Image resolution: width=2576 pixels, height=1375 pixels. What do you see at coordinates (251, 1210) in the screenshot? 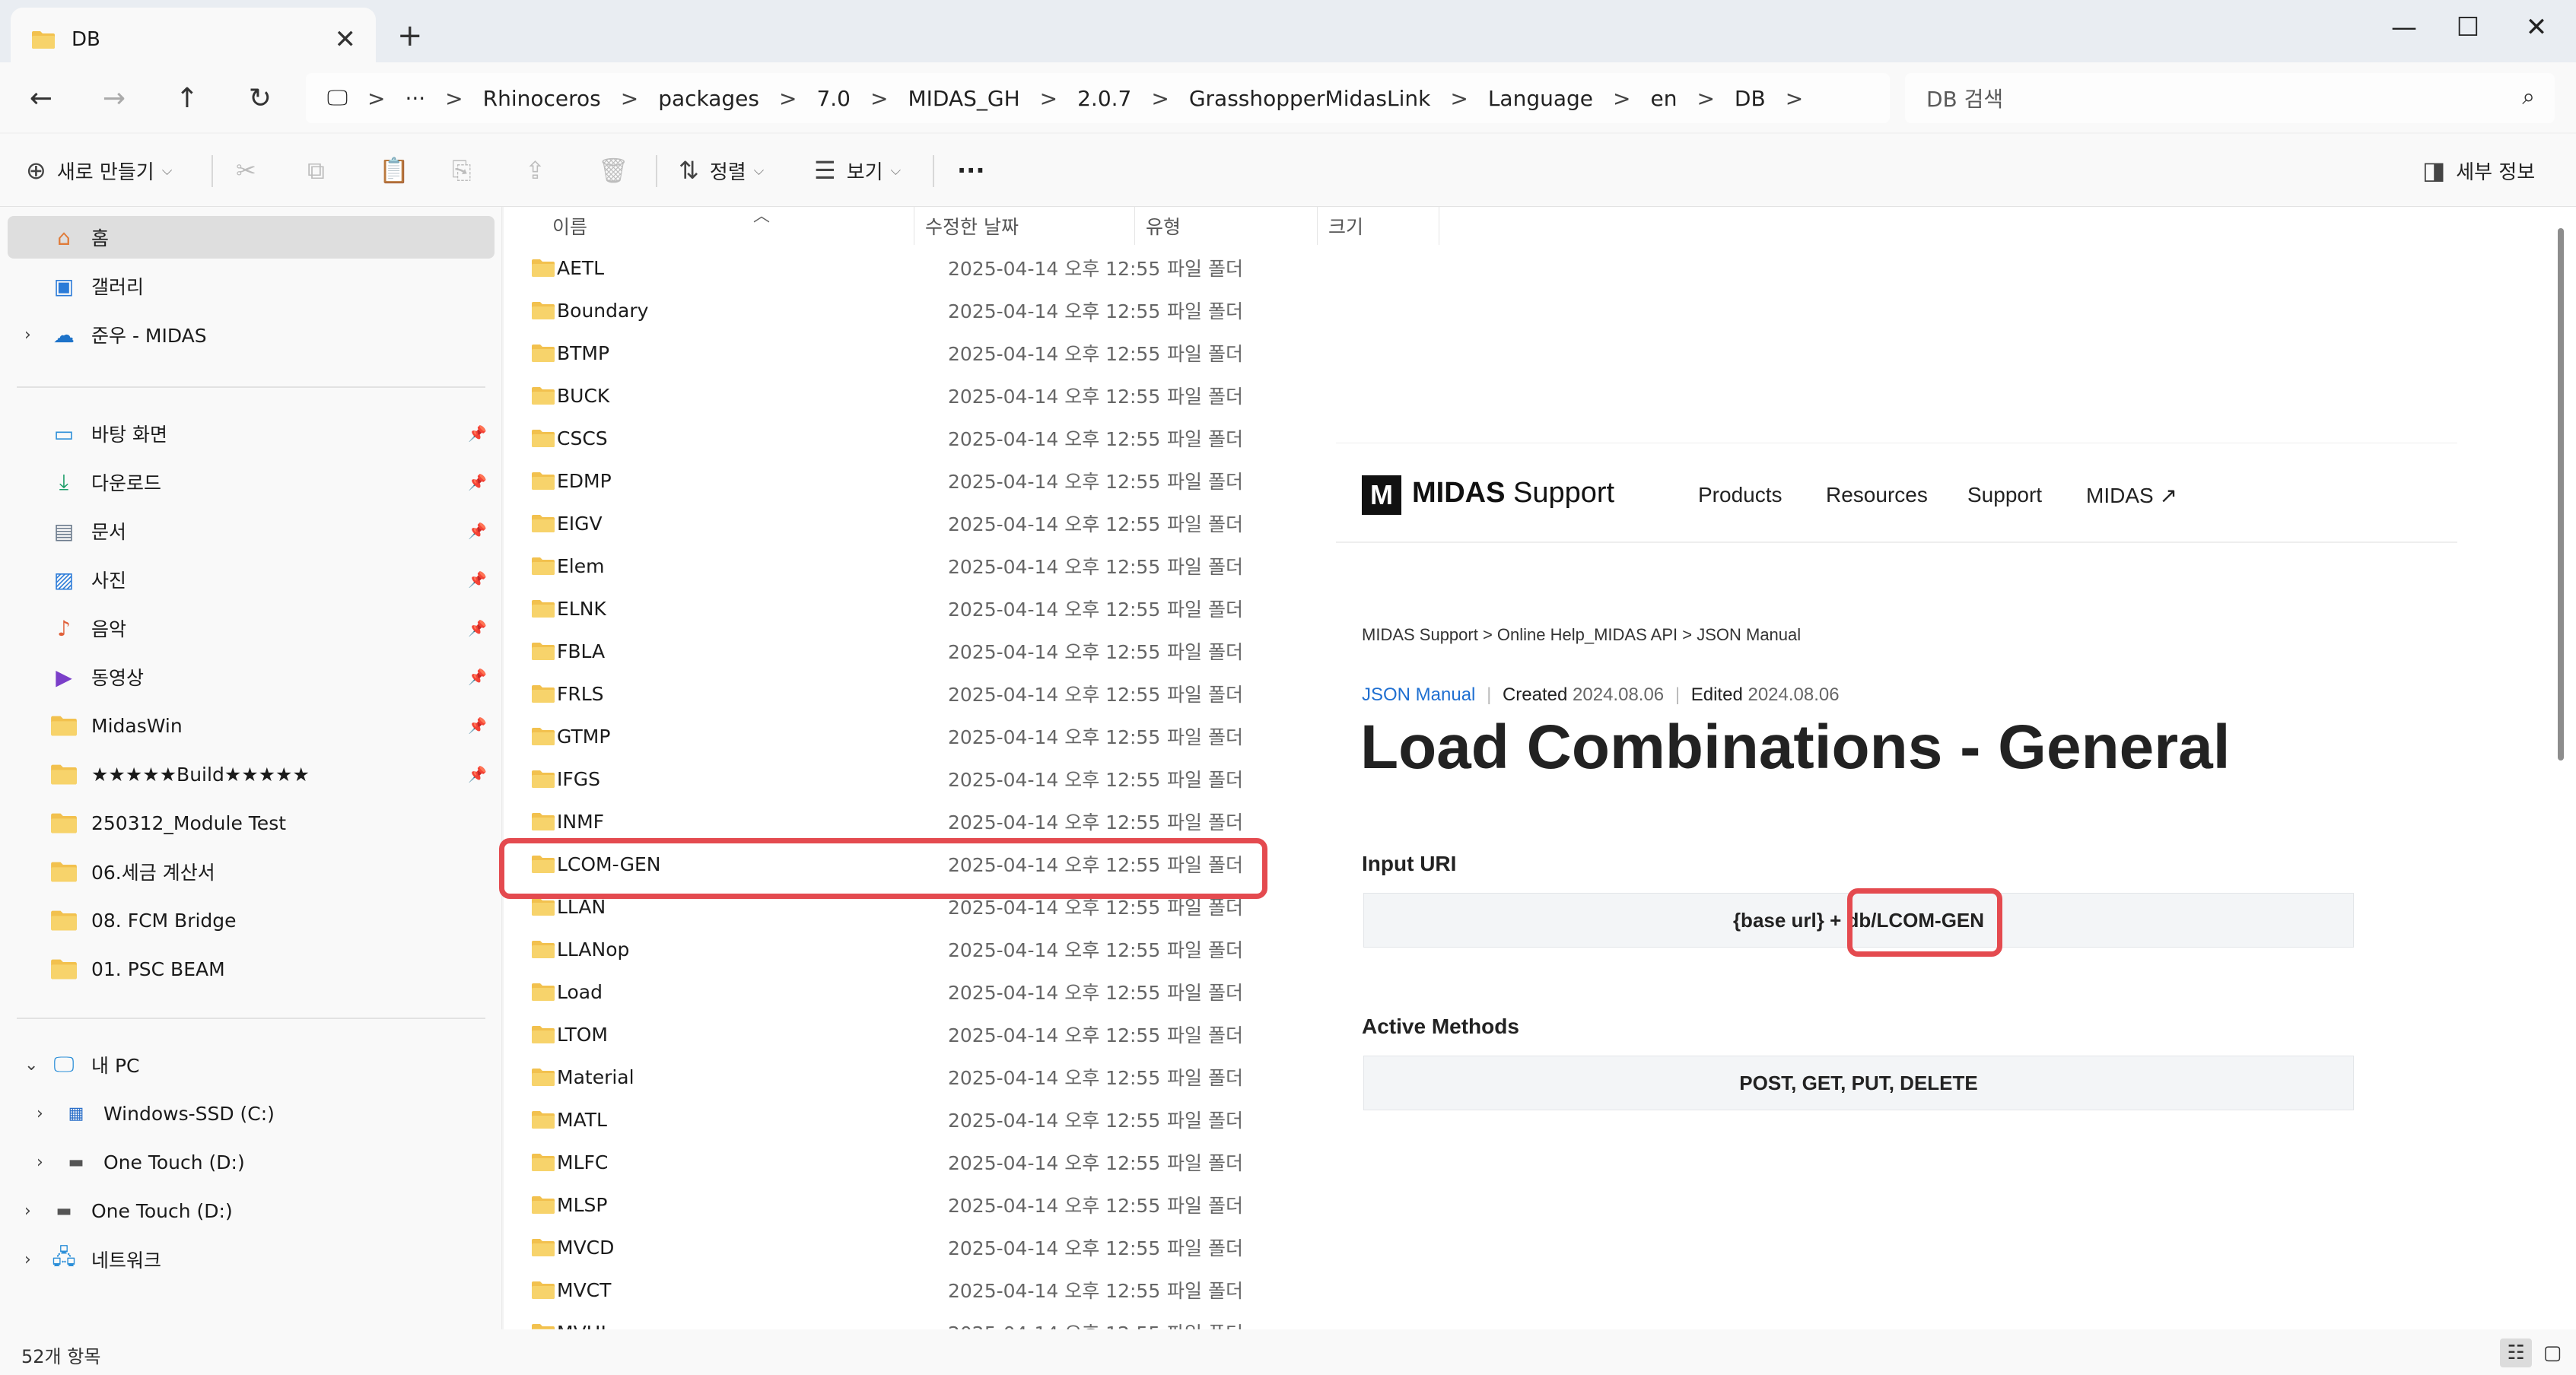
I see `sidebar-item-drive-d: › ▬ One Touch (D:)` at bounding box center [251, 1210].